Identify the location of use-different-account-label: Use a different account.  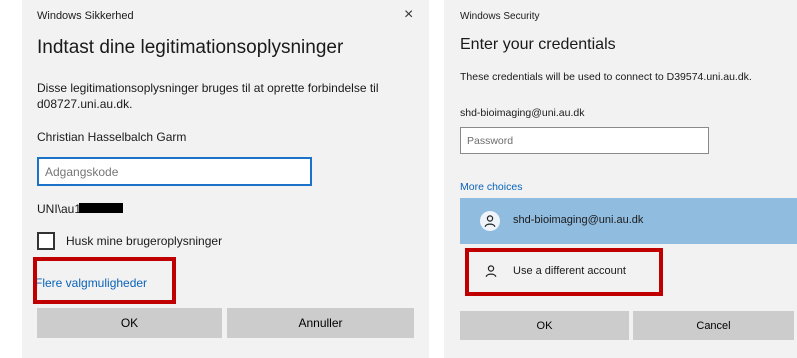
(569, 271).